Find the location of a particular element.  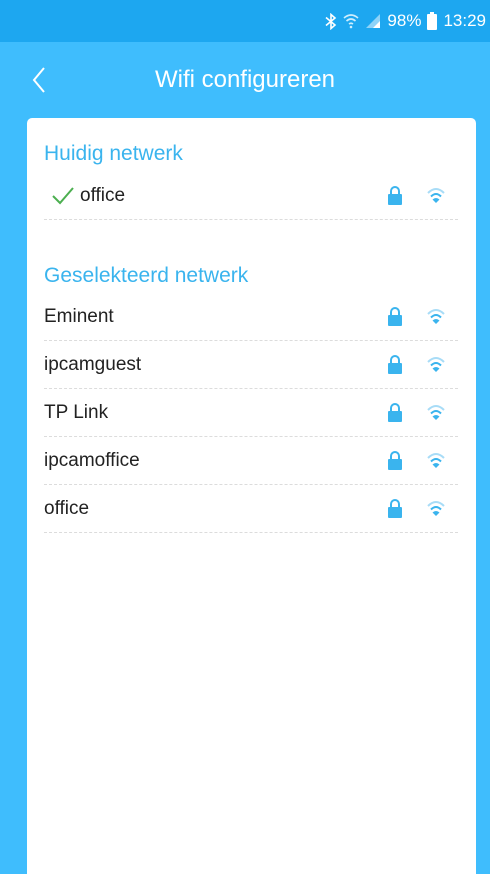

current-network-row: office is located at coordinates (251, 196).